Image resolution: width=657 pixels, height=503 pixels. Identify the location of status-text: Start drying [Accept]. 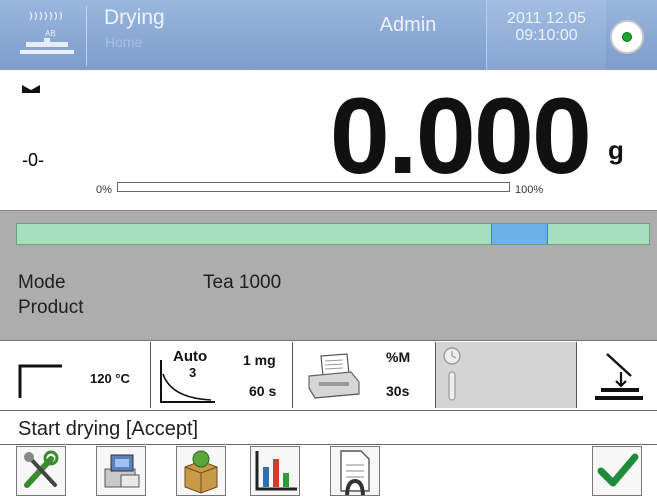
(108, 429).